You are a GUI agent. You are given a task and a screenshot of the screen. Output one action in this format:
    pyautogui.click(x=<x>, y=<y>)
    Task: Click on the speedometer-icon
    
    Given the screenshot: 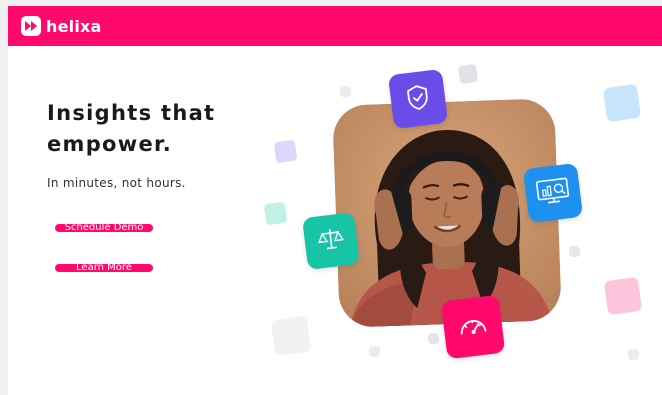 What is the action you would take?
    pyautogui.click(x=472, y=326)
    